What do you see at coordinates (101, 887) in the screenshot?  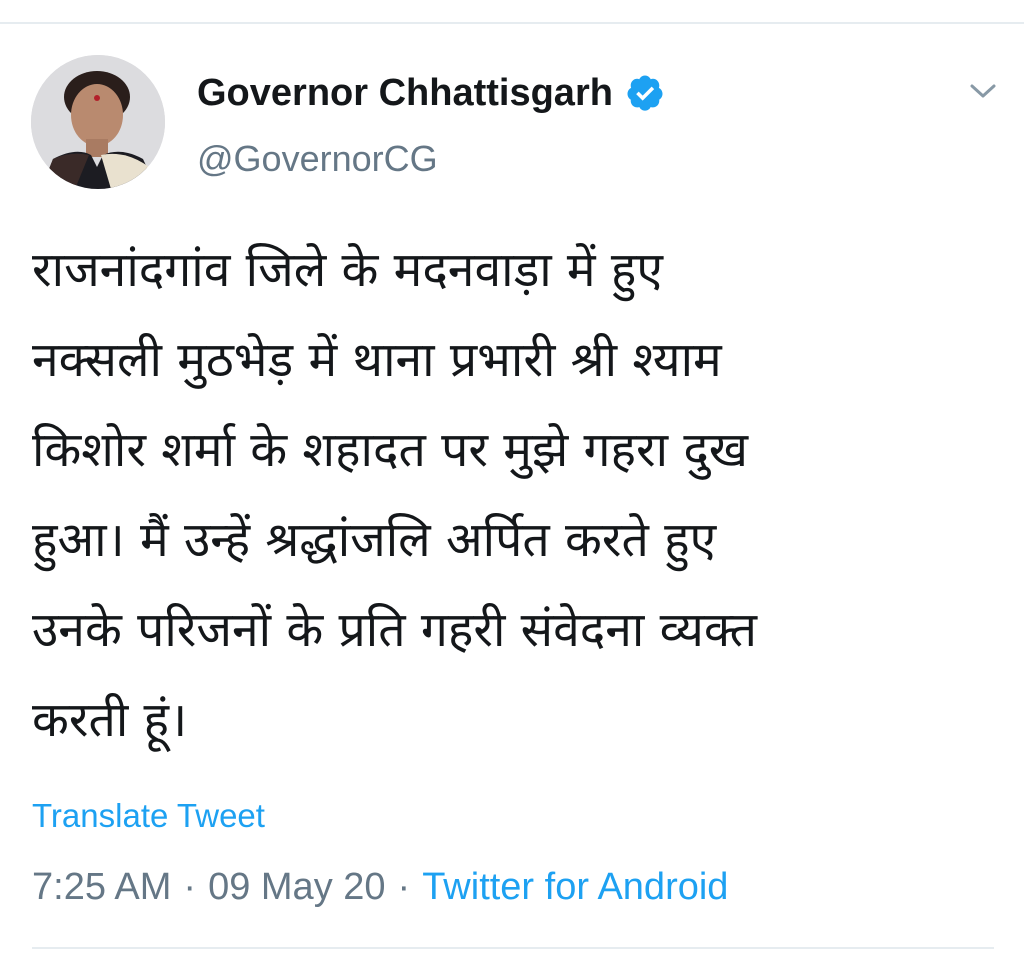 I see `tweet-time: 7:25 AM` at bounding box center [101, 887].